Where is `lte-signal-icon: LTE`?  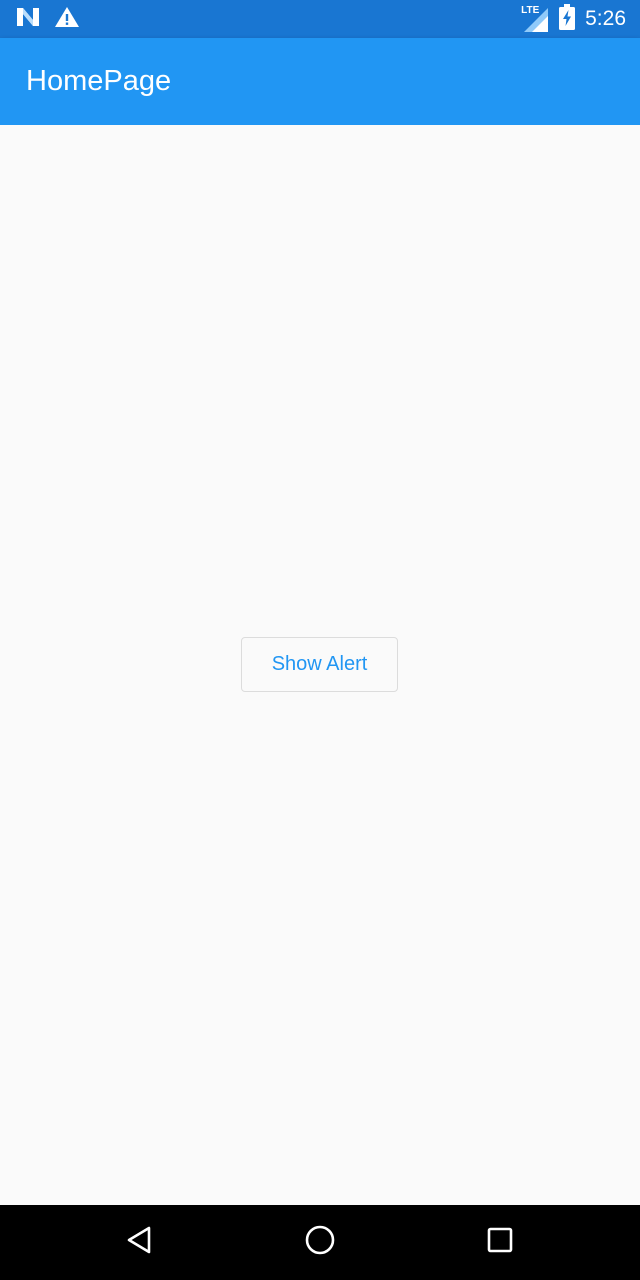
lte-signal-icon: LTE is located at coordinates (535, 19).